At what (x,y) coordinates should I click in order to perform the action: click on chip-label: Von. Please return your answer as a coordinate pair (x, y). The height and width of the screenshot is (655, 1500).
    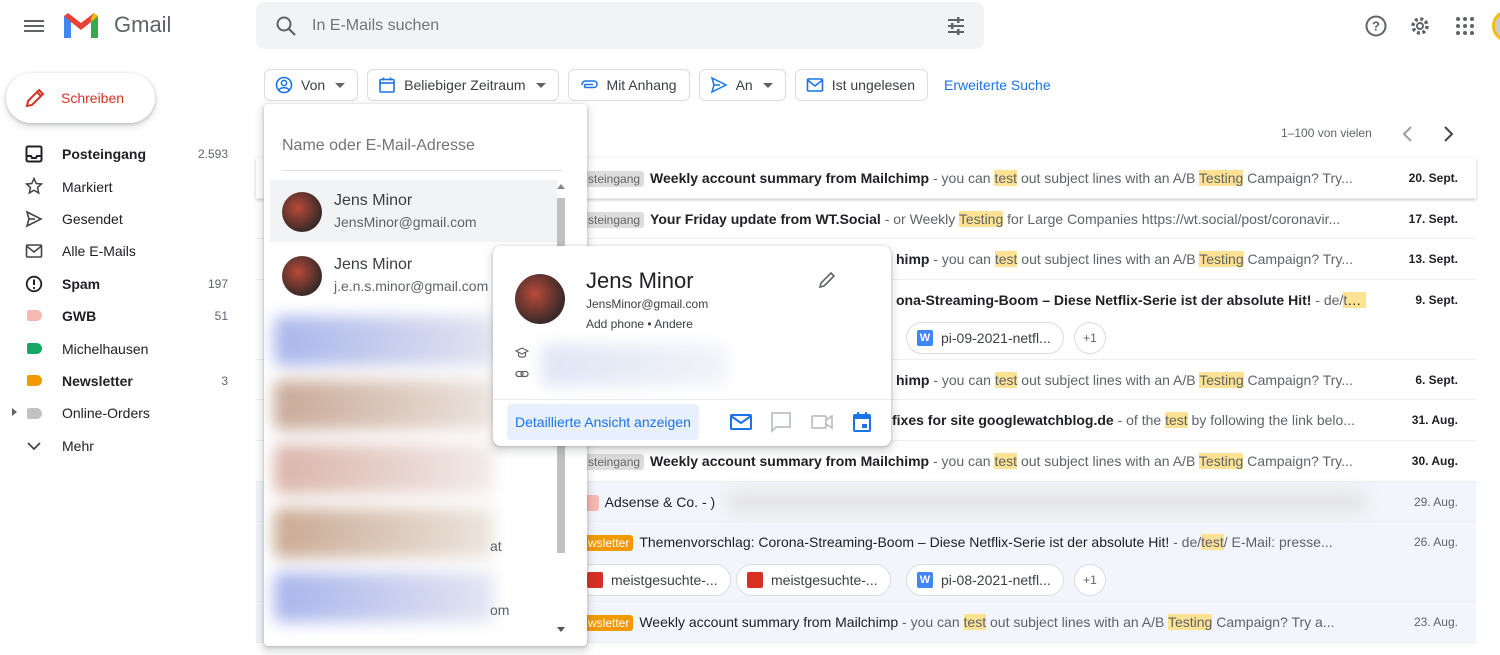
    Looking at the image, I should click on (313, 85).